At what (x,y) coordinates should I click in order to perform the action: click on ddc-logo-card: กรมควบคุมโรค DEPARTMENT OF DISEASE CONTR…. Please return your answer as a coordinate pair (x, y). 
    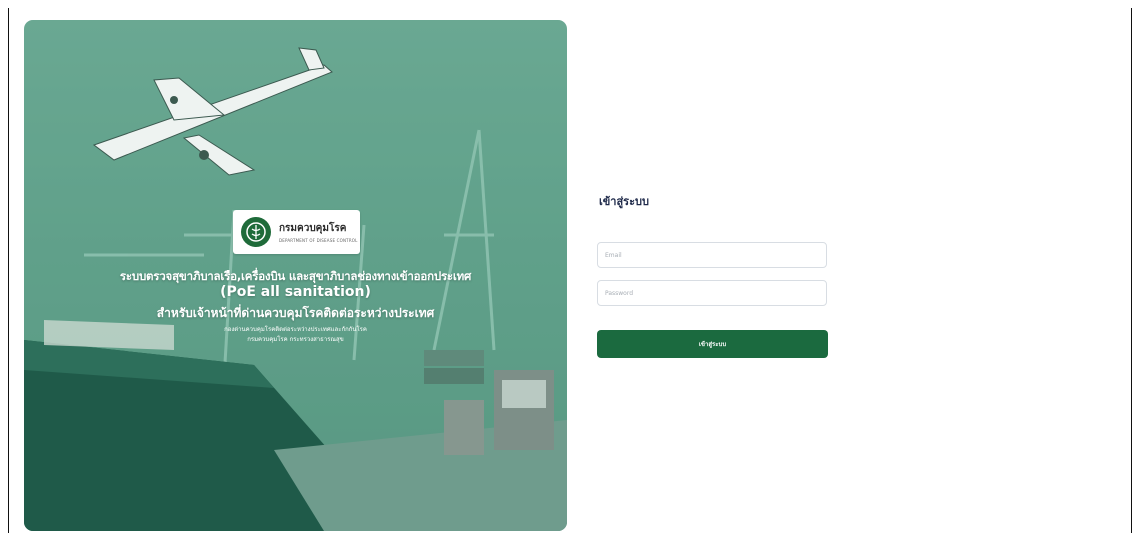
    Looking at the image, I should click on (296, 232).